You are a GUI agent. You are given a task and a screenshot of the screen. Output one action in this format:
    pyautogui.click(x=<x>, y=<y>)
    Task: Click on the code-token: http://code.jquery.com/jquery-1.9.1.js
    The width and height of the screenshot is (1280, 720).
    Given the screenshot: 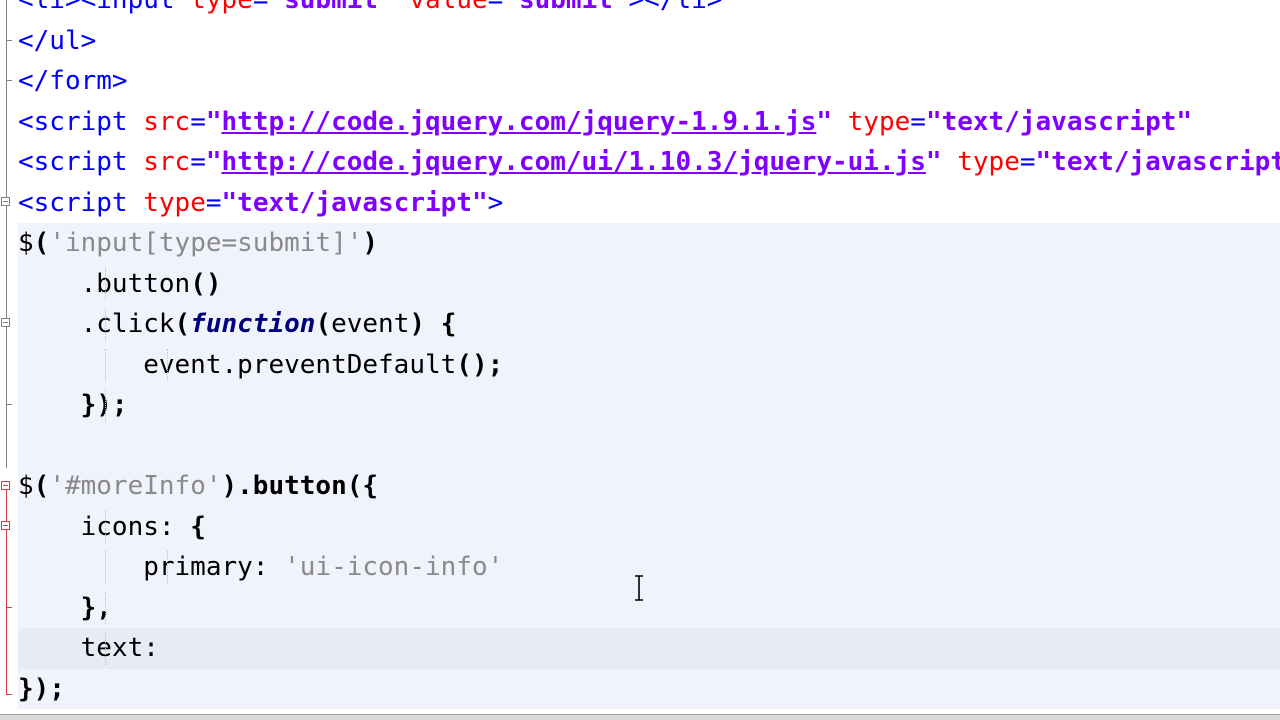 What is the action you would take?
    pyautogui.click(x=519, y=121)
    